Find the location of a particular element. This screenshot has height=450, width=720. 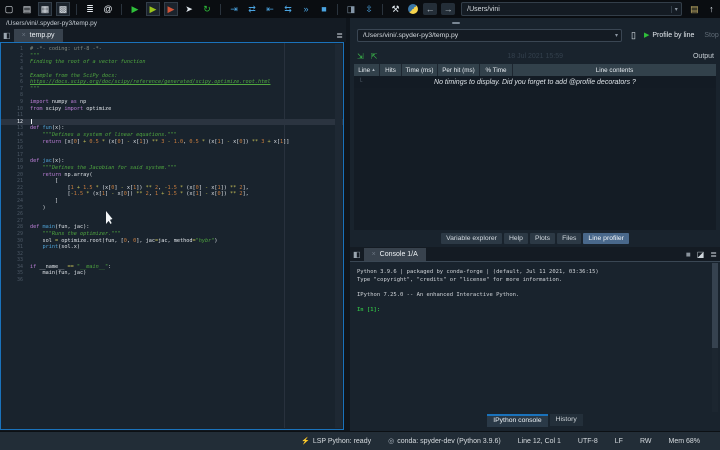

tab-variable-explorer: Variable explorer is located at coordinates (471, 238).